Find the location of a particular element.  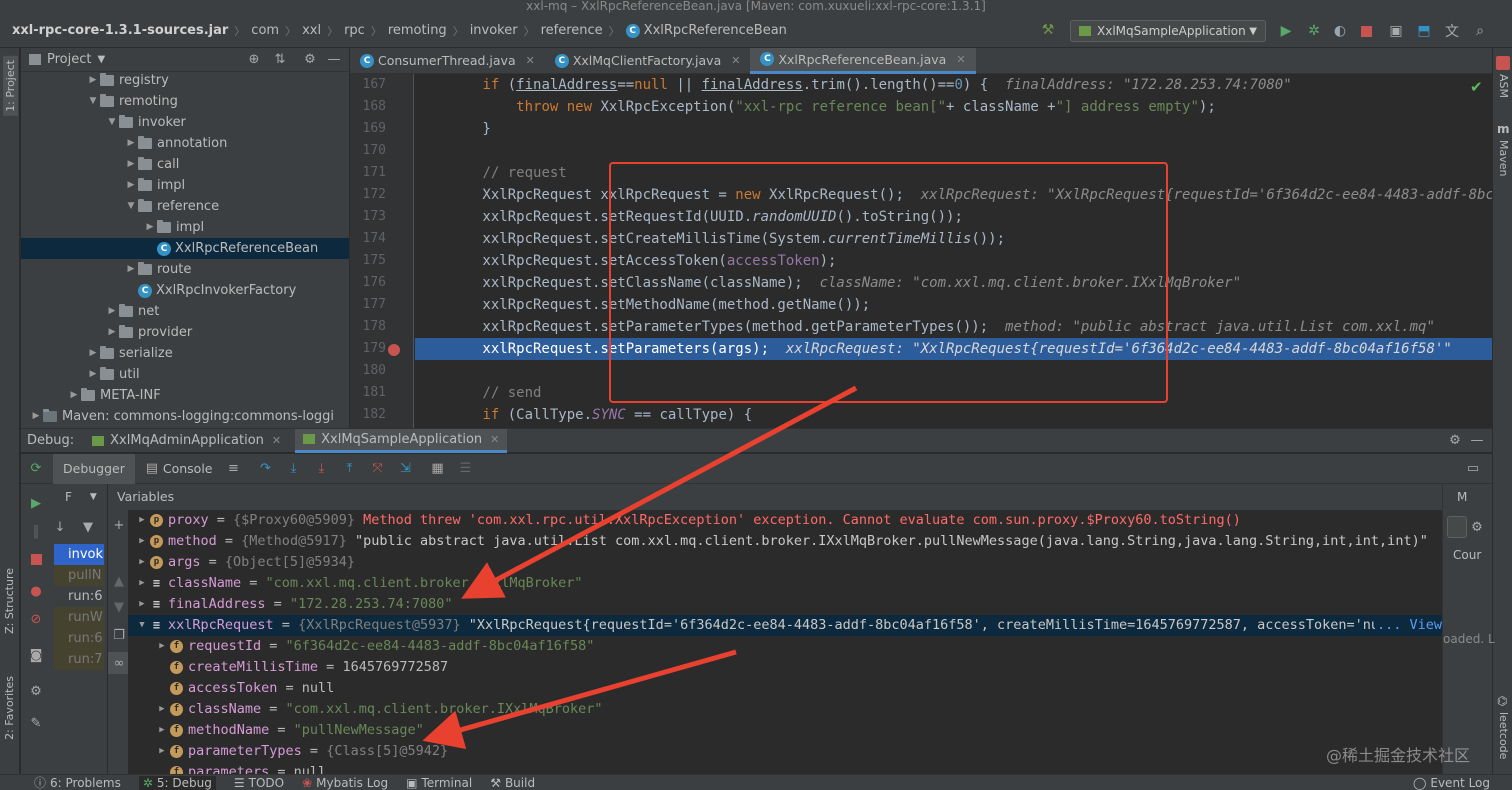

structure-tool-button: Z: Structure is located at coordinates (9, 601).